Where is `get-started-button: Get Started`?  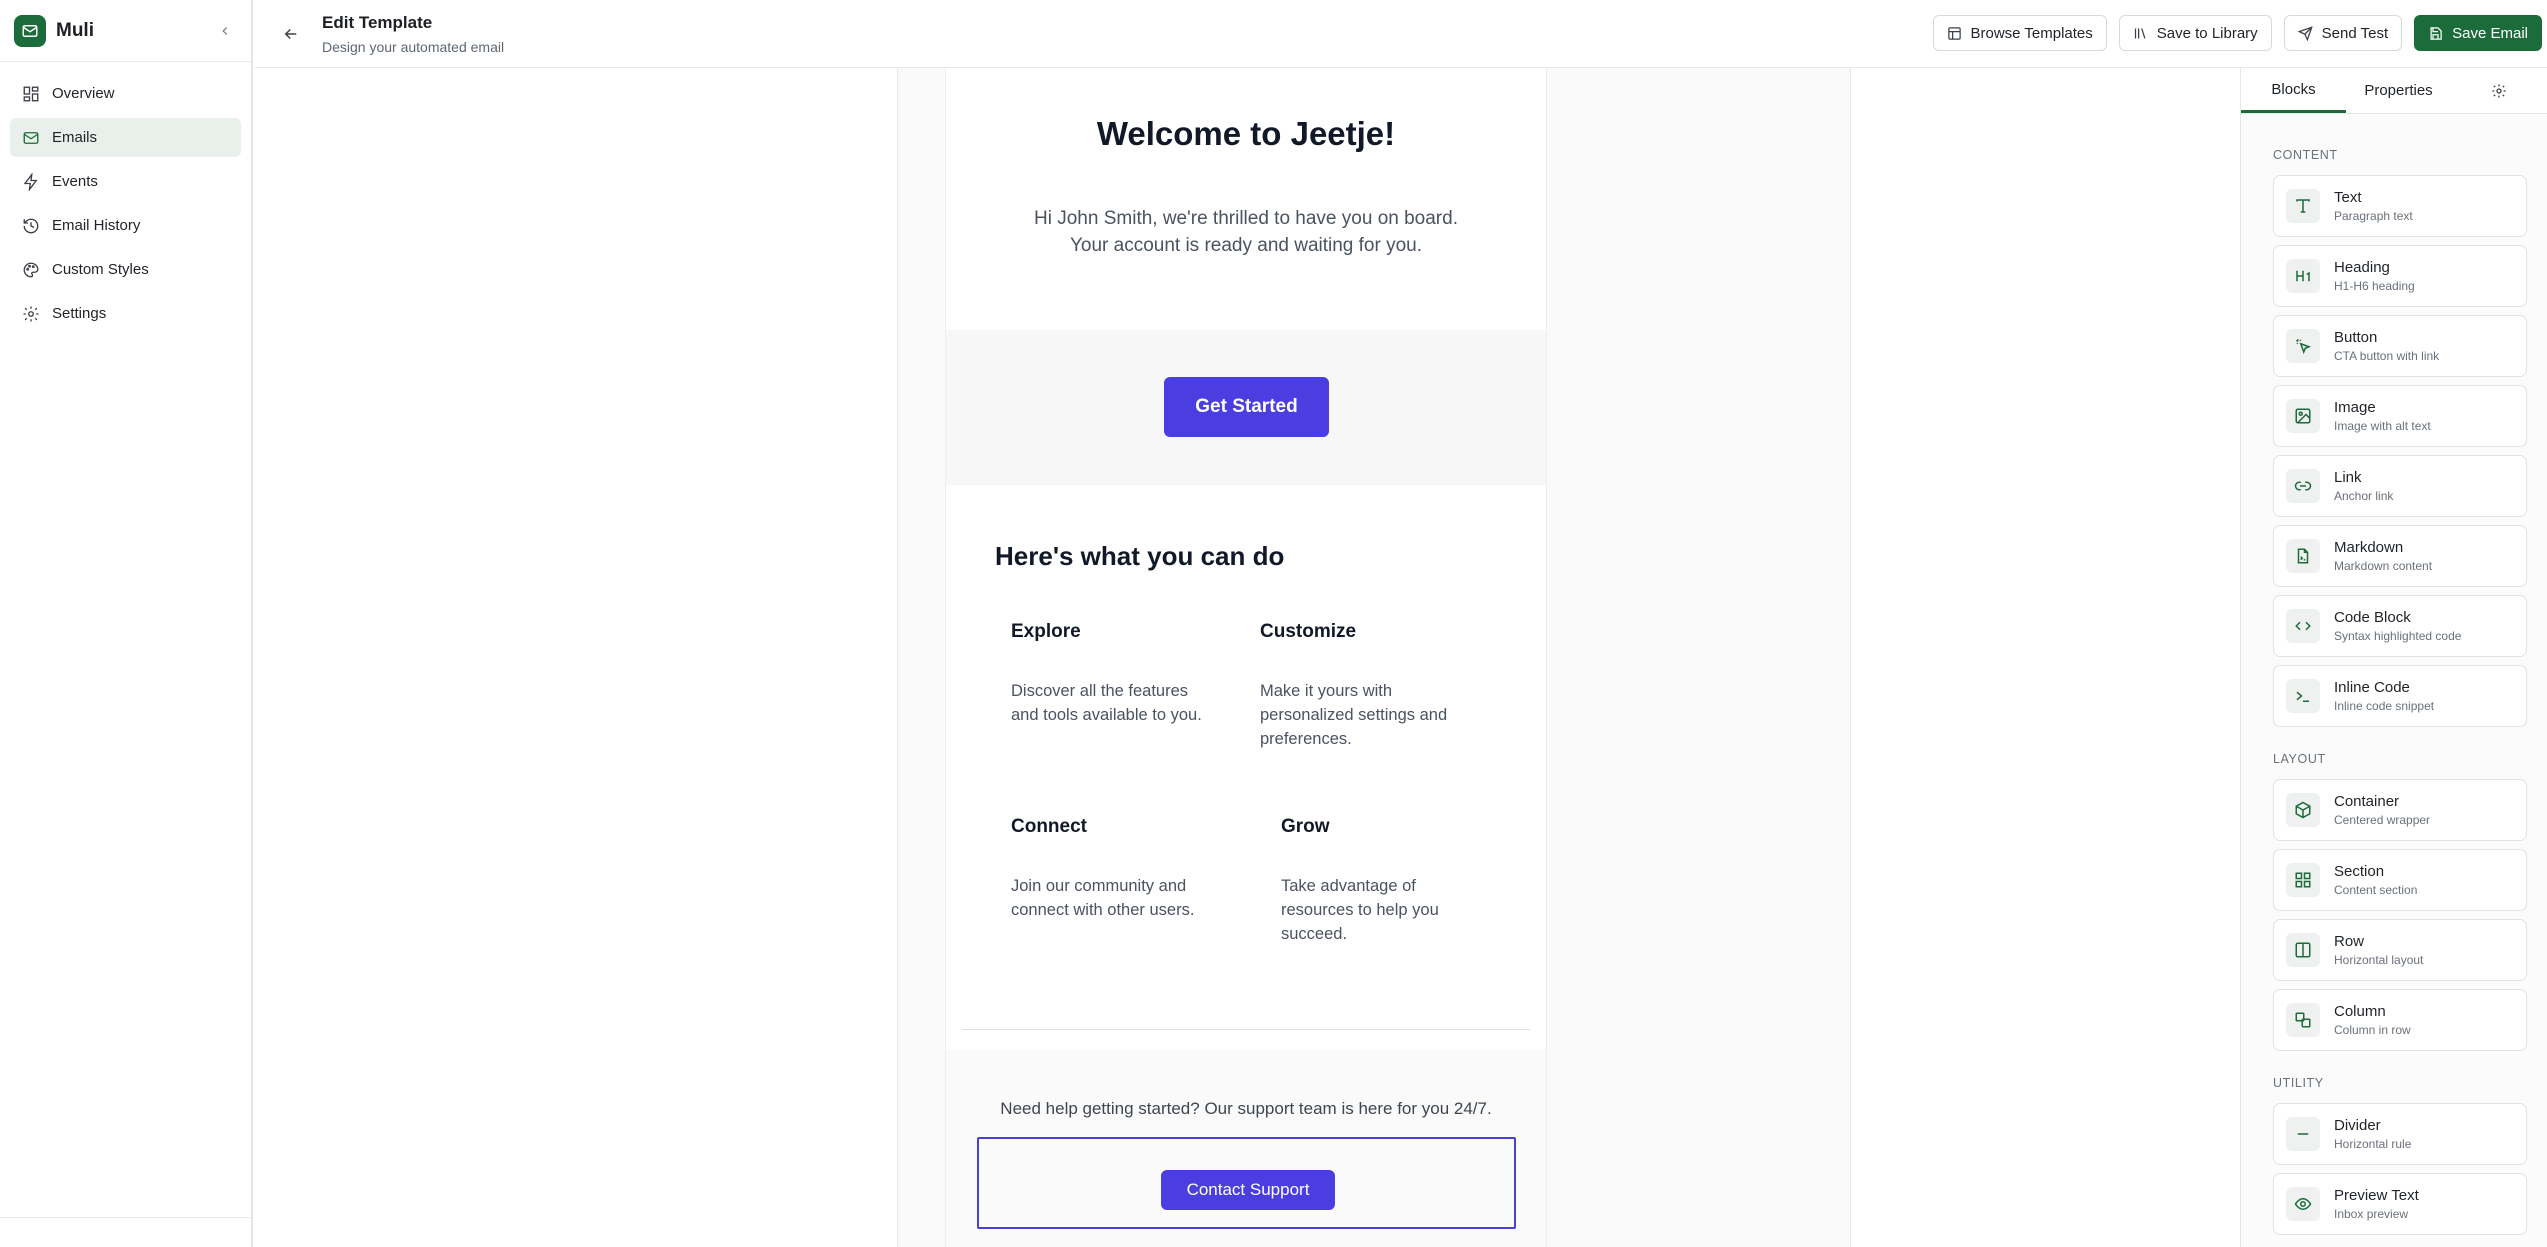
get-started-button: Get Started is located at coordinates (1246, 407).